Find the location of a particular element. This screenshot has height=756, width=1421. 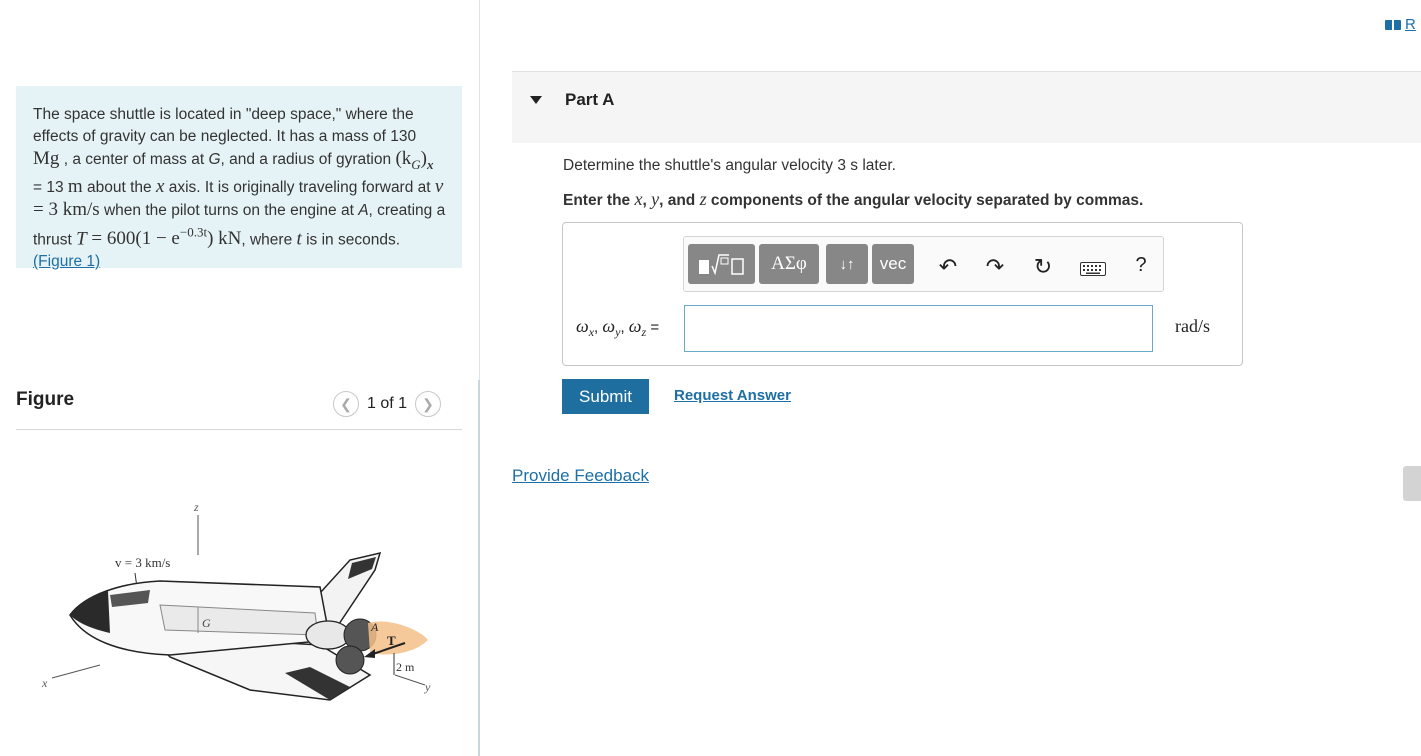

figure-pager: ❮ 1 of 1 ❯ is located at coordinates (387, 404).